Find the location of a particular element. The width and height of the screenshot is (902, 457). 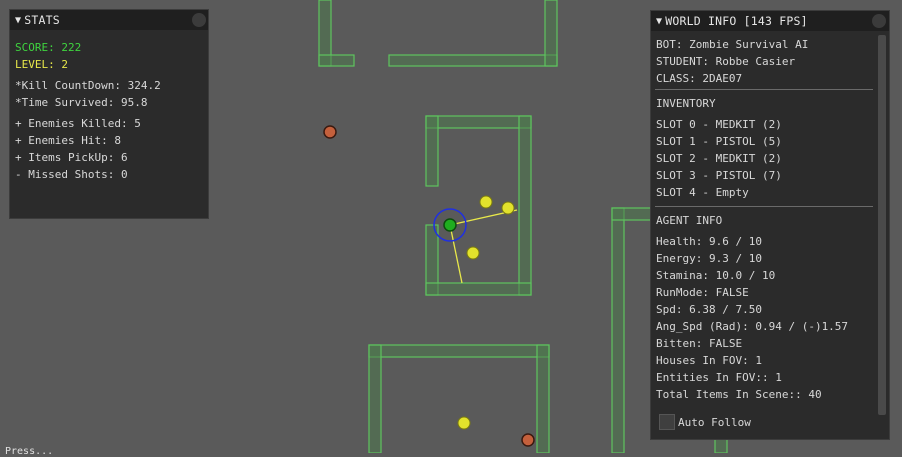

time-survived-label: *Time Survived: 95.8 is located at coordinates (81, 102).